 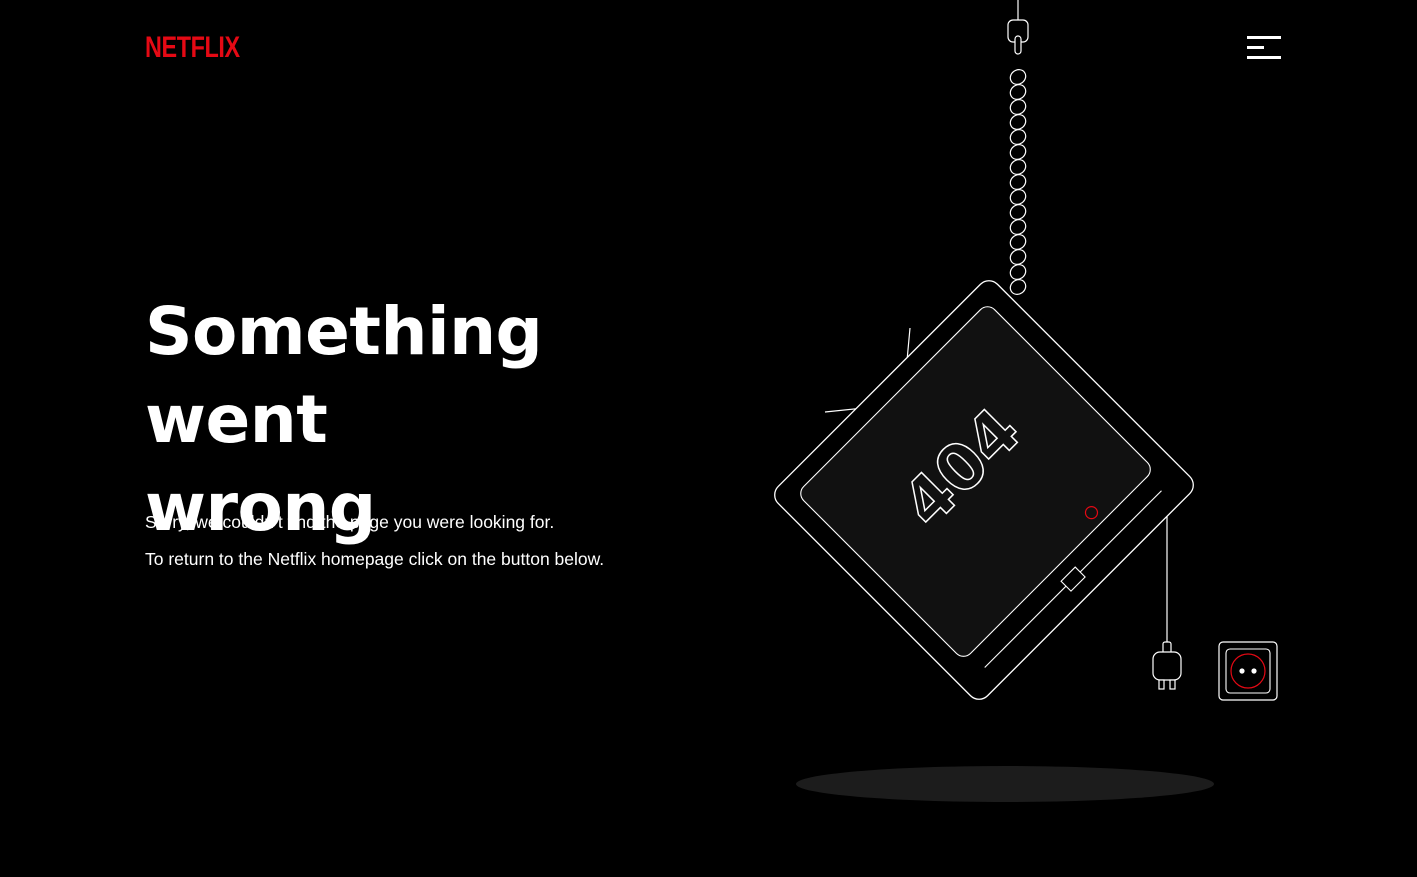 I want to click on page-title-line-1: Something went, so click(x=344, y=375).